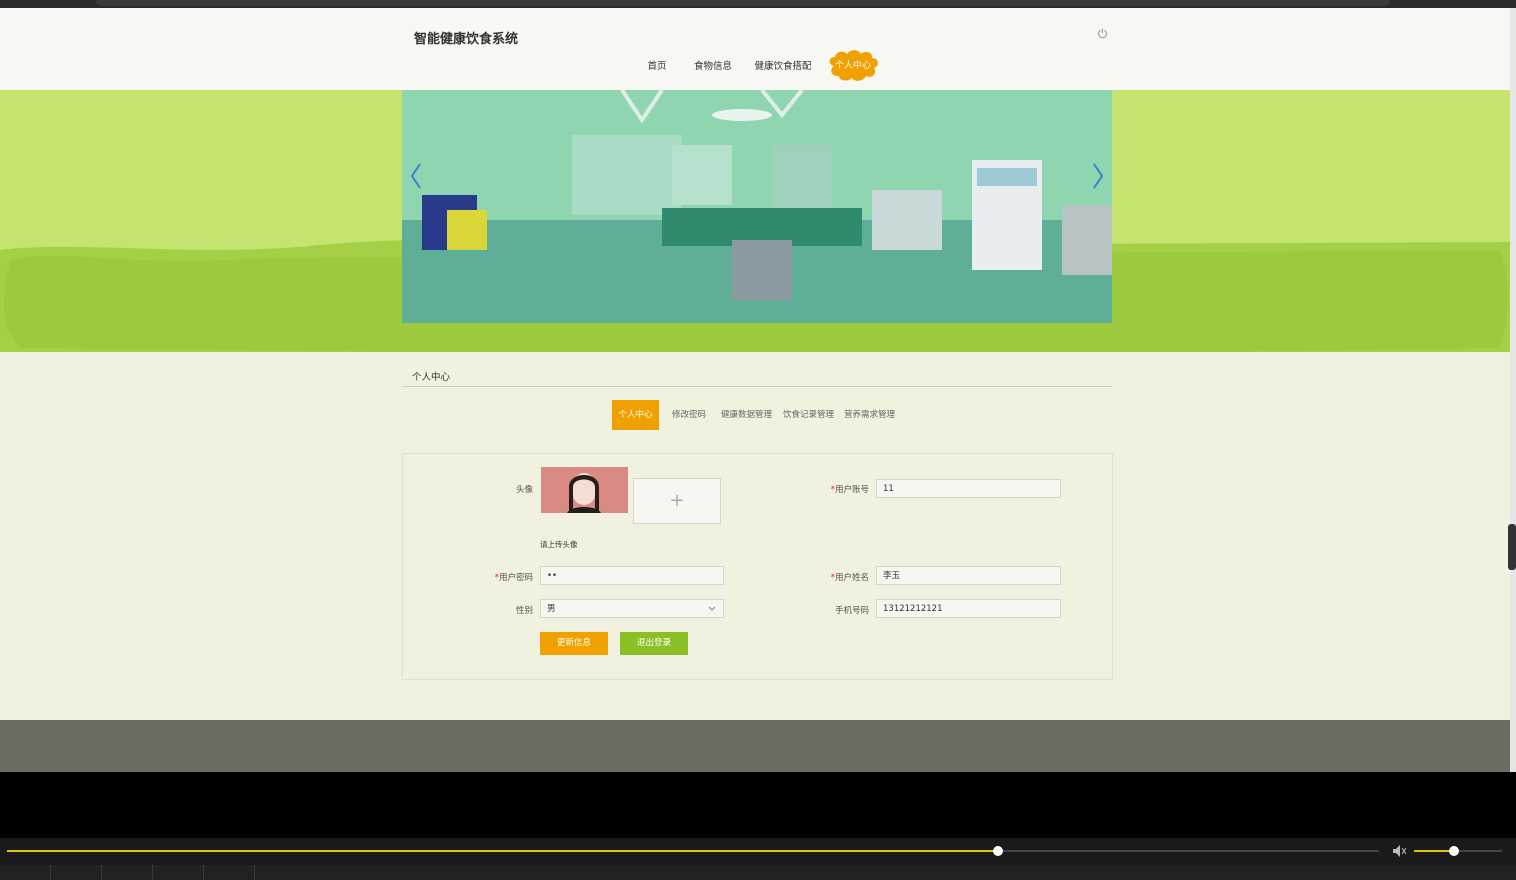 This screenshot has width=1516, height=880. What do you see at coordinates (431, 377) in the screenshot?
I see `section-title: 个人中心` at bounding box center [431, 377].